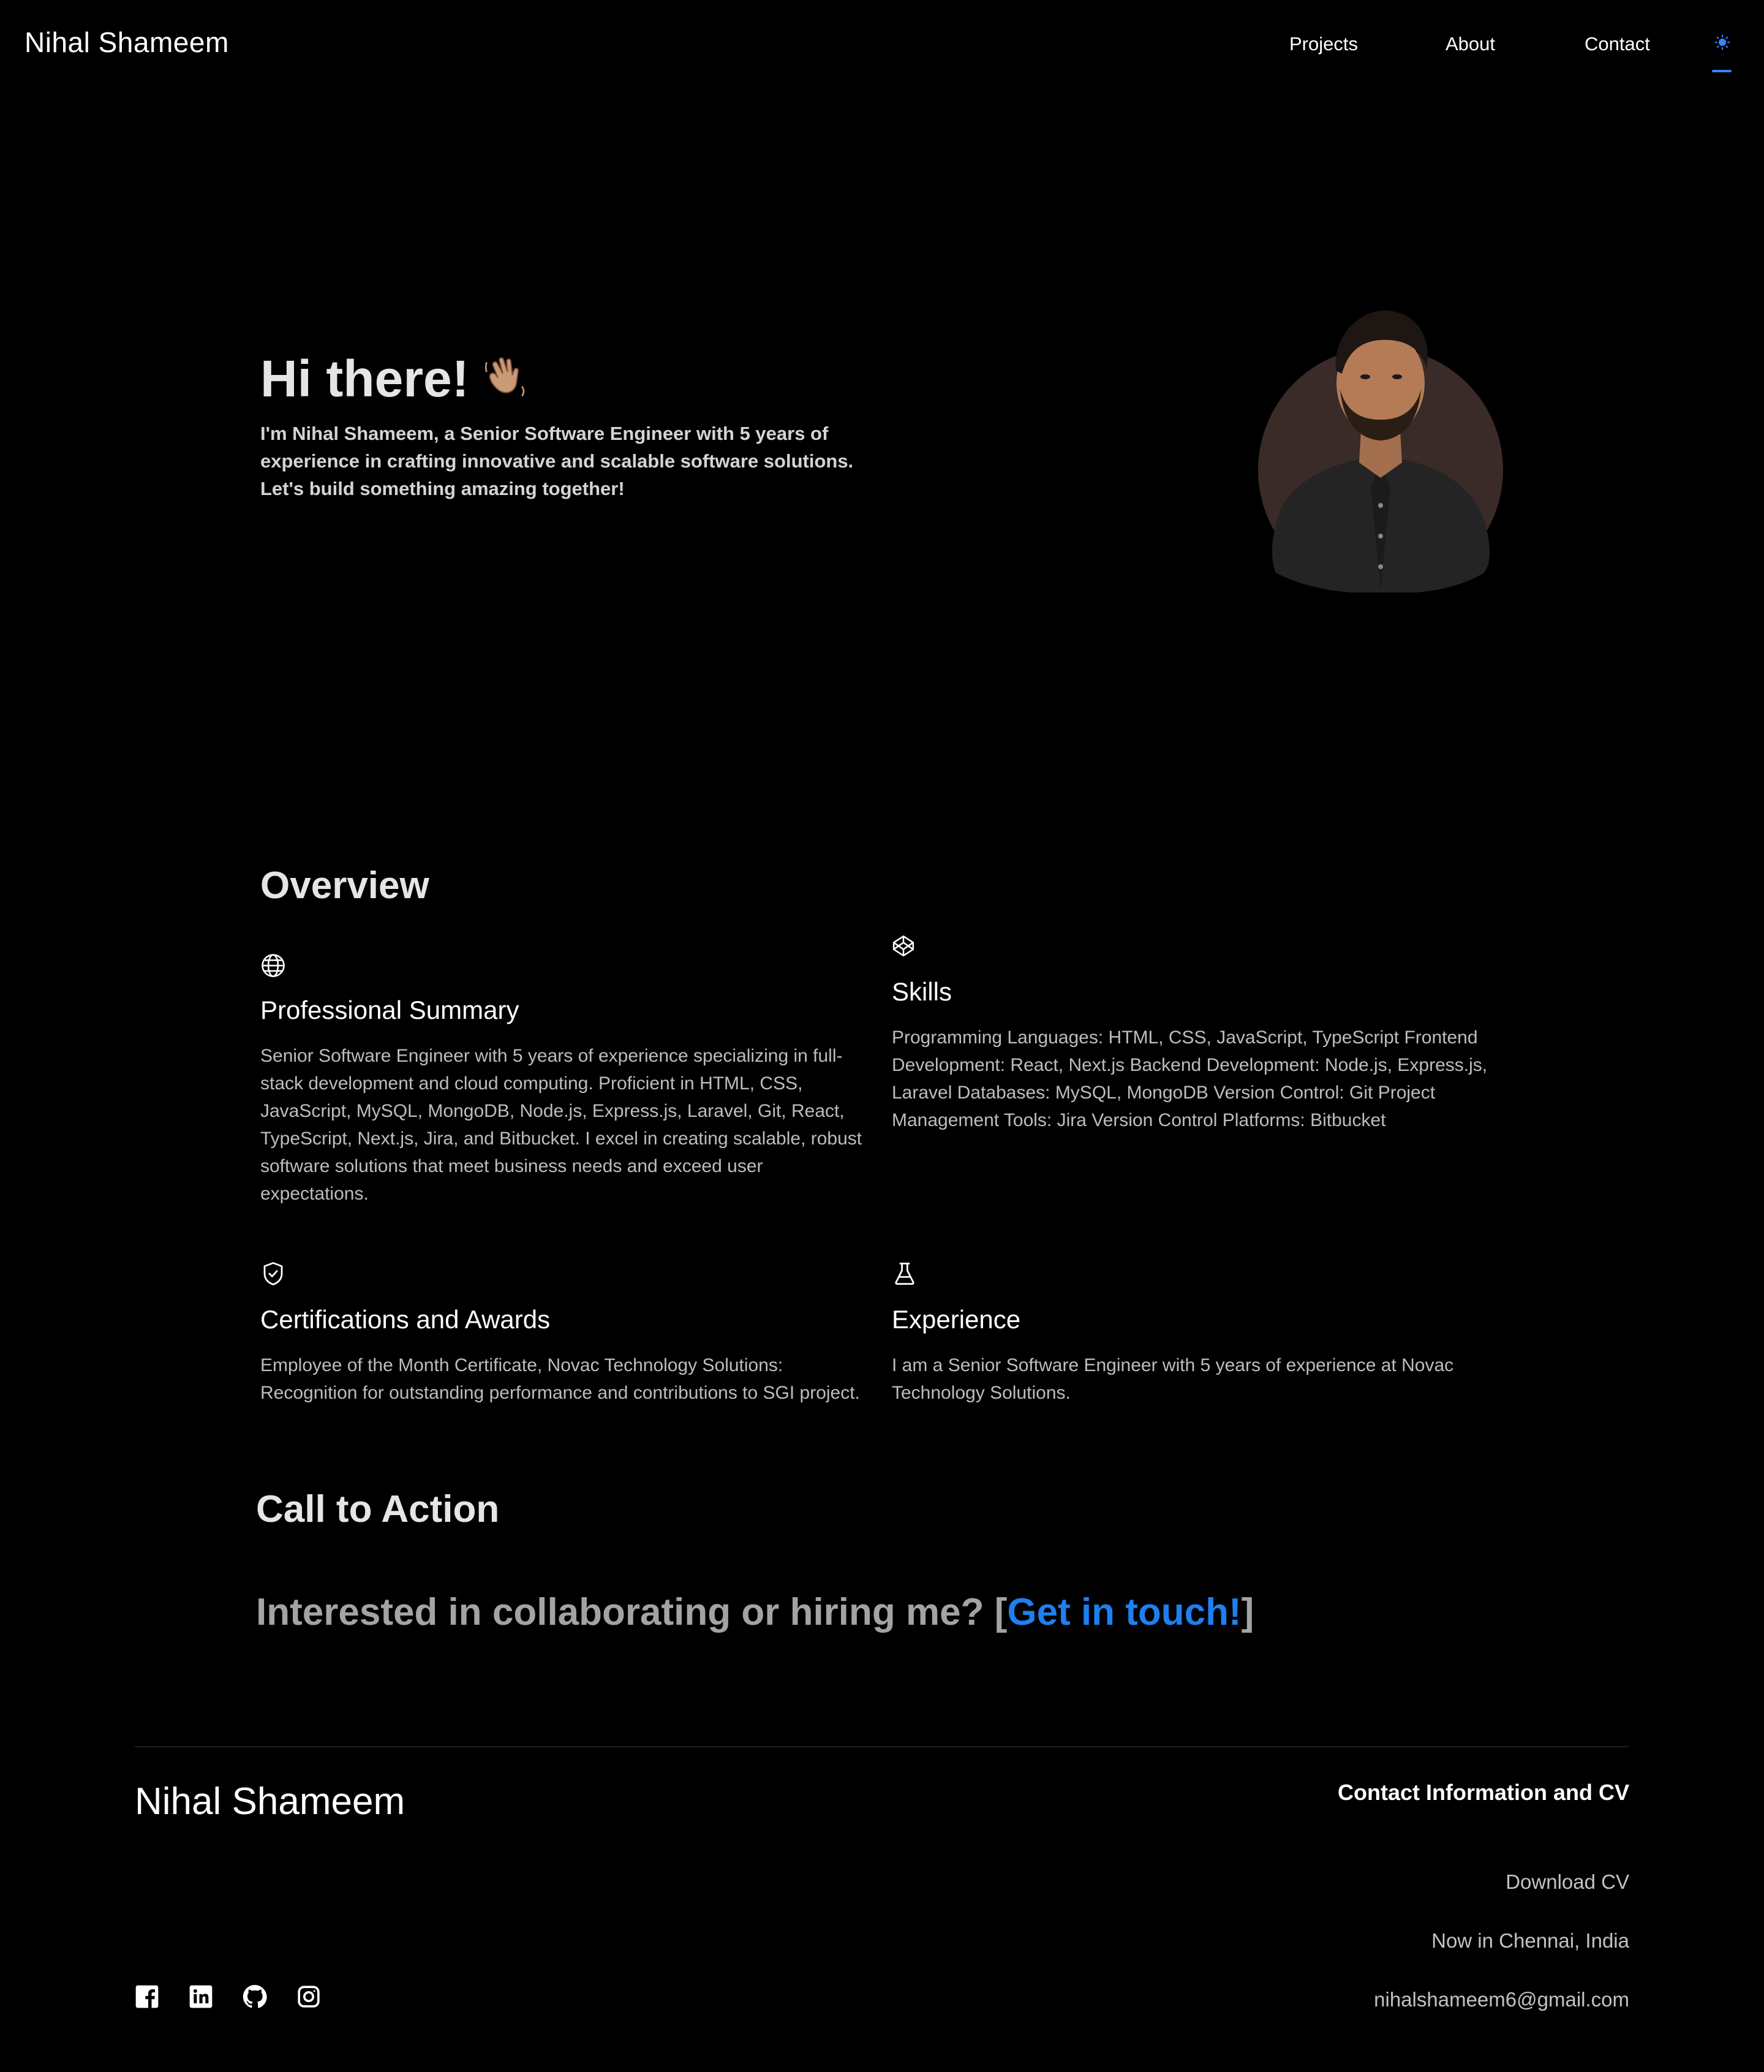 The width and height of the screenshot is (1764, 2072). What do you see at coordinates (957, 1319) in the screenshot?
I see `card-title: Experience` at bounding box center [957, 1319].